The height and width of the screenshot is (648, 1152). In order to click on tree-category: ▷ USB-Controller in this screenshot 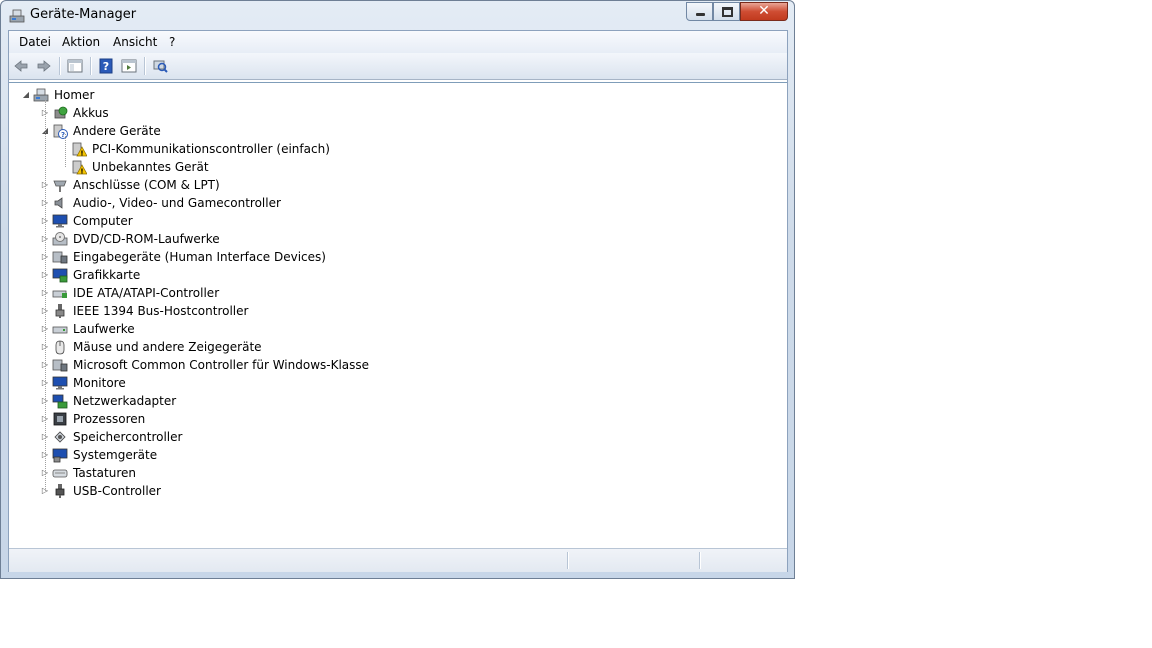, I will do `click(398, 491)`.